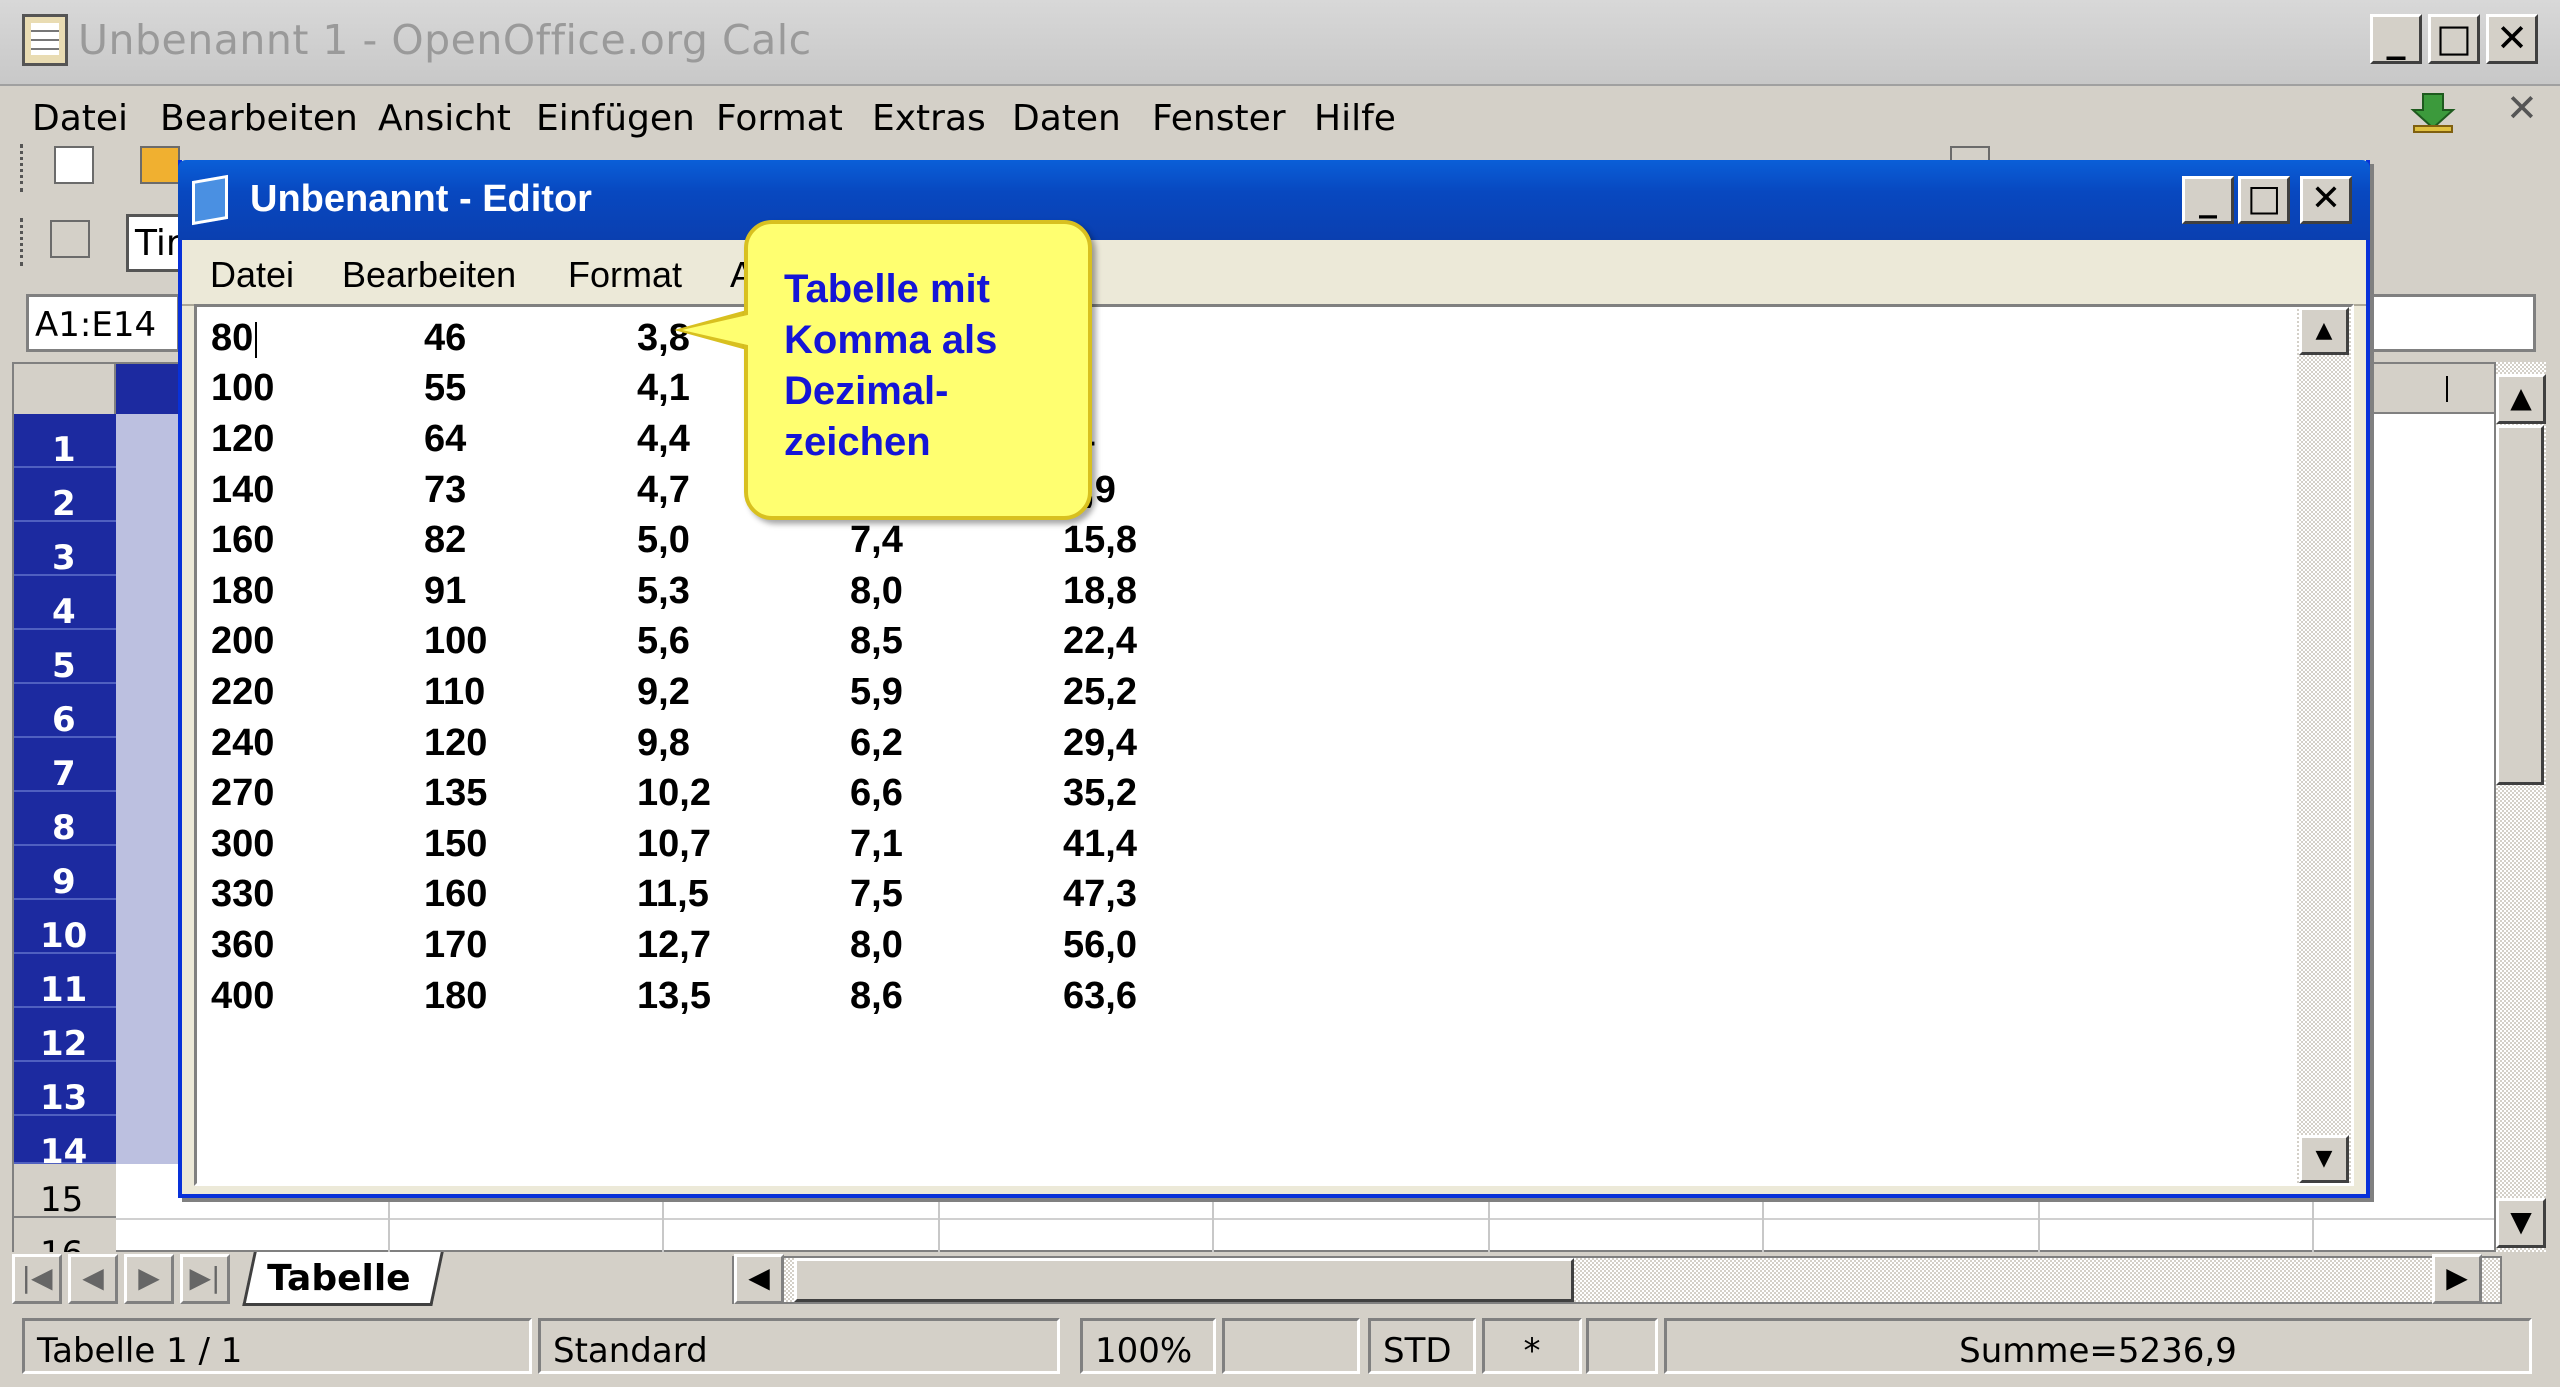 This screenshot has height=1387, width=2560. What do you see at coordinates (1184, 1280) in the screenshot?
I see `horizontal-scroll-thumb` at bounding box center [1184, 1280].